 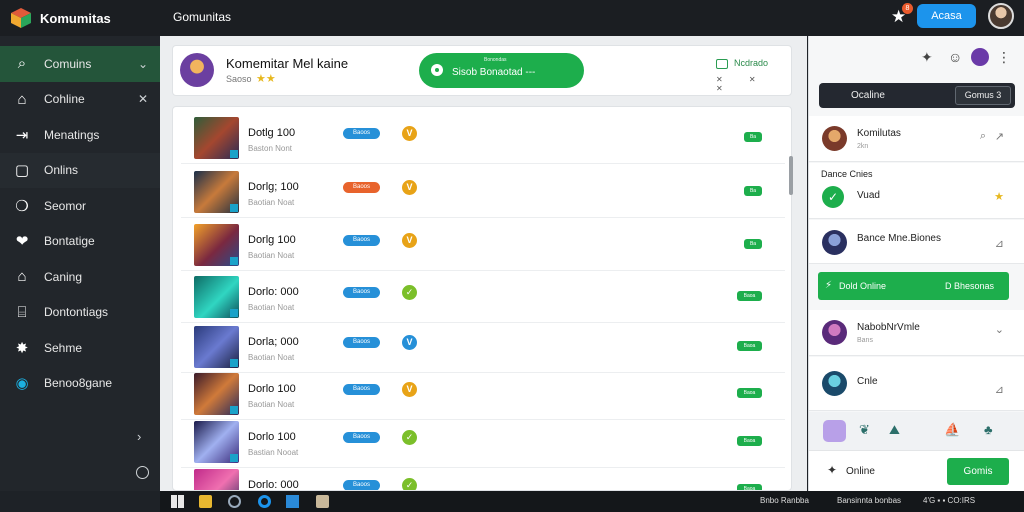 What do you see at coordinates (999, 196) in the screenshot?
I see `star-icon: ★` at bounding box center [999, 196].